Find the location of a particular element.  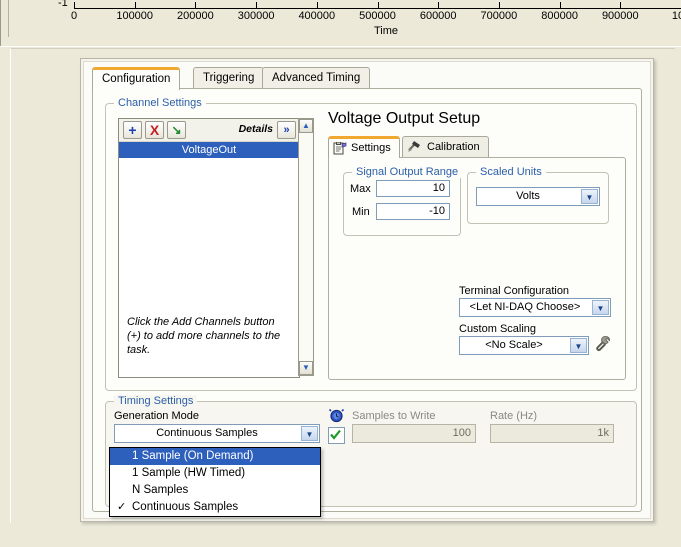

x-axis-tick-label-4: 400000 is located at coordinates (317, 16).